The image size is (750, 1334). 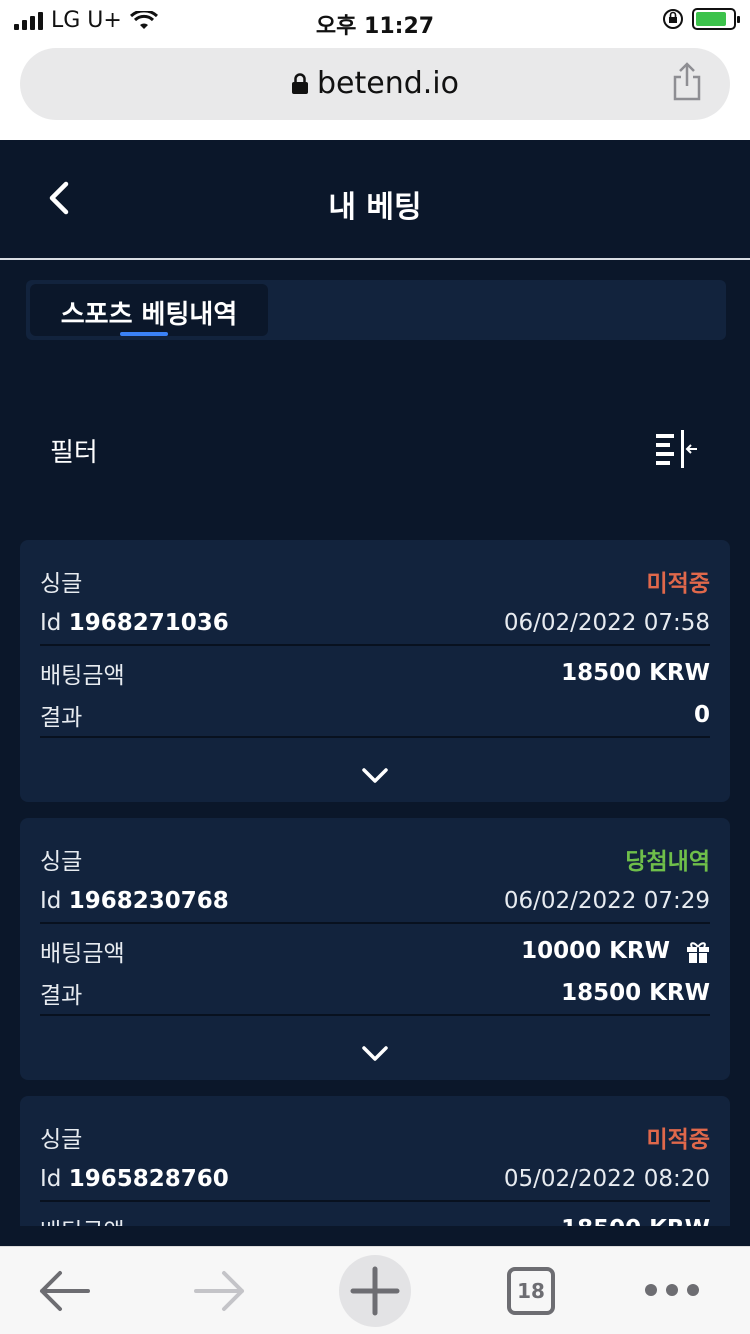 I want to click on app-header: 내 베팅, so click(x=375, y=200).